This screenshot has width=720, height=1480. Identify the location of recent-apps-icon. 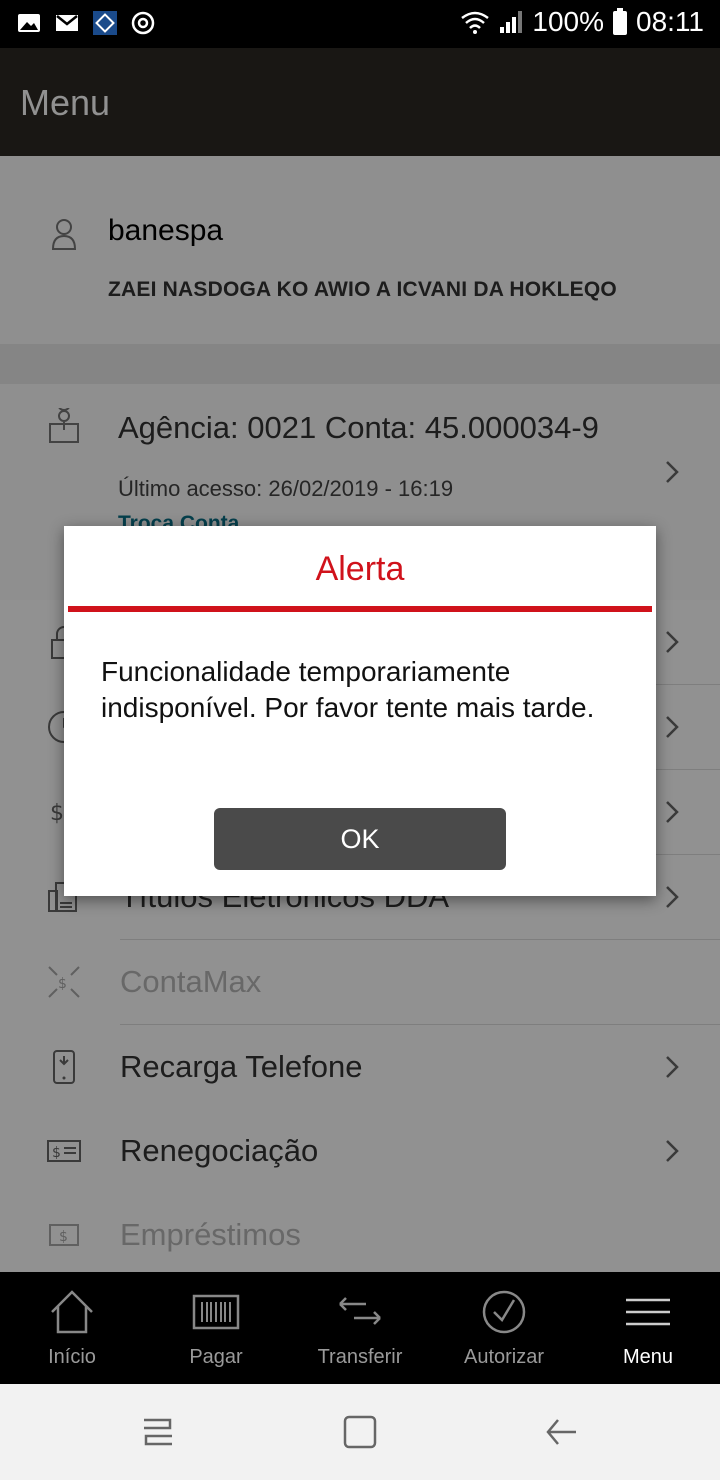
(158, 1432).